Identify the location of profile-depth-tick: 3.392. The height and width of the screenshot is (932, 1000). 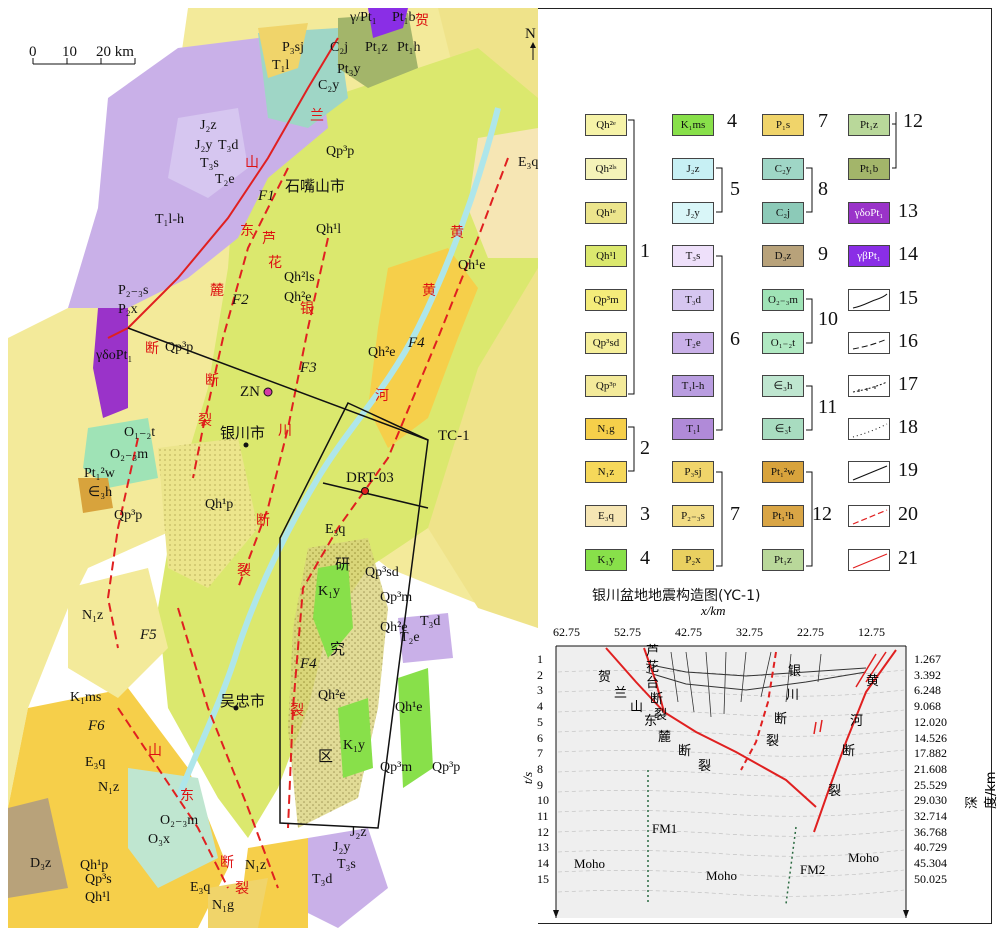
(927, 674).